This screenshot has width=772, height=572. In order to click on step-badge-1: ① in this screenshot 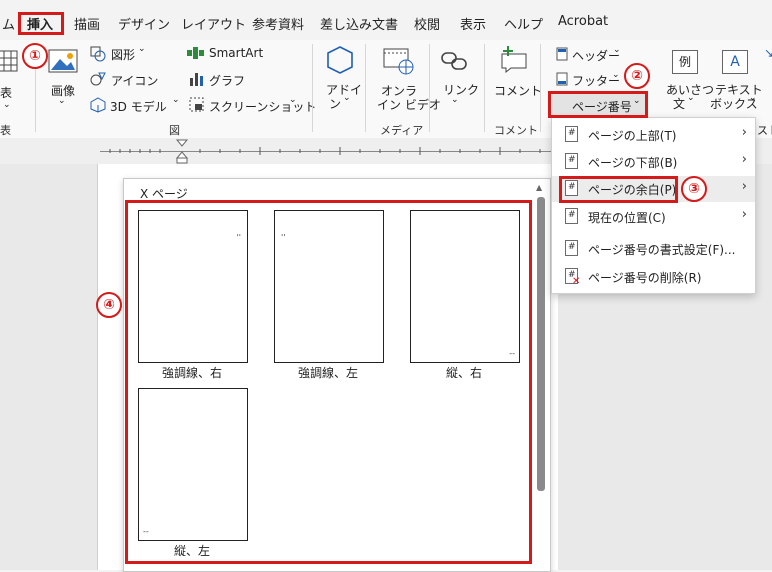, I will do `click(35, 56)`.